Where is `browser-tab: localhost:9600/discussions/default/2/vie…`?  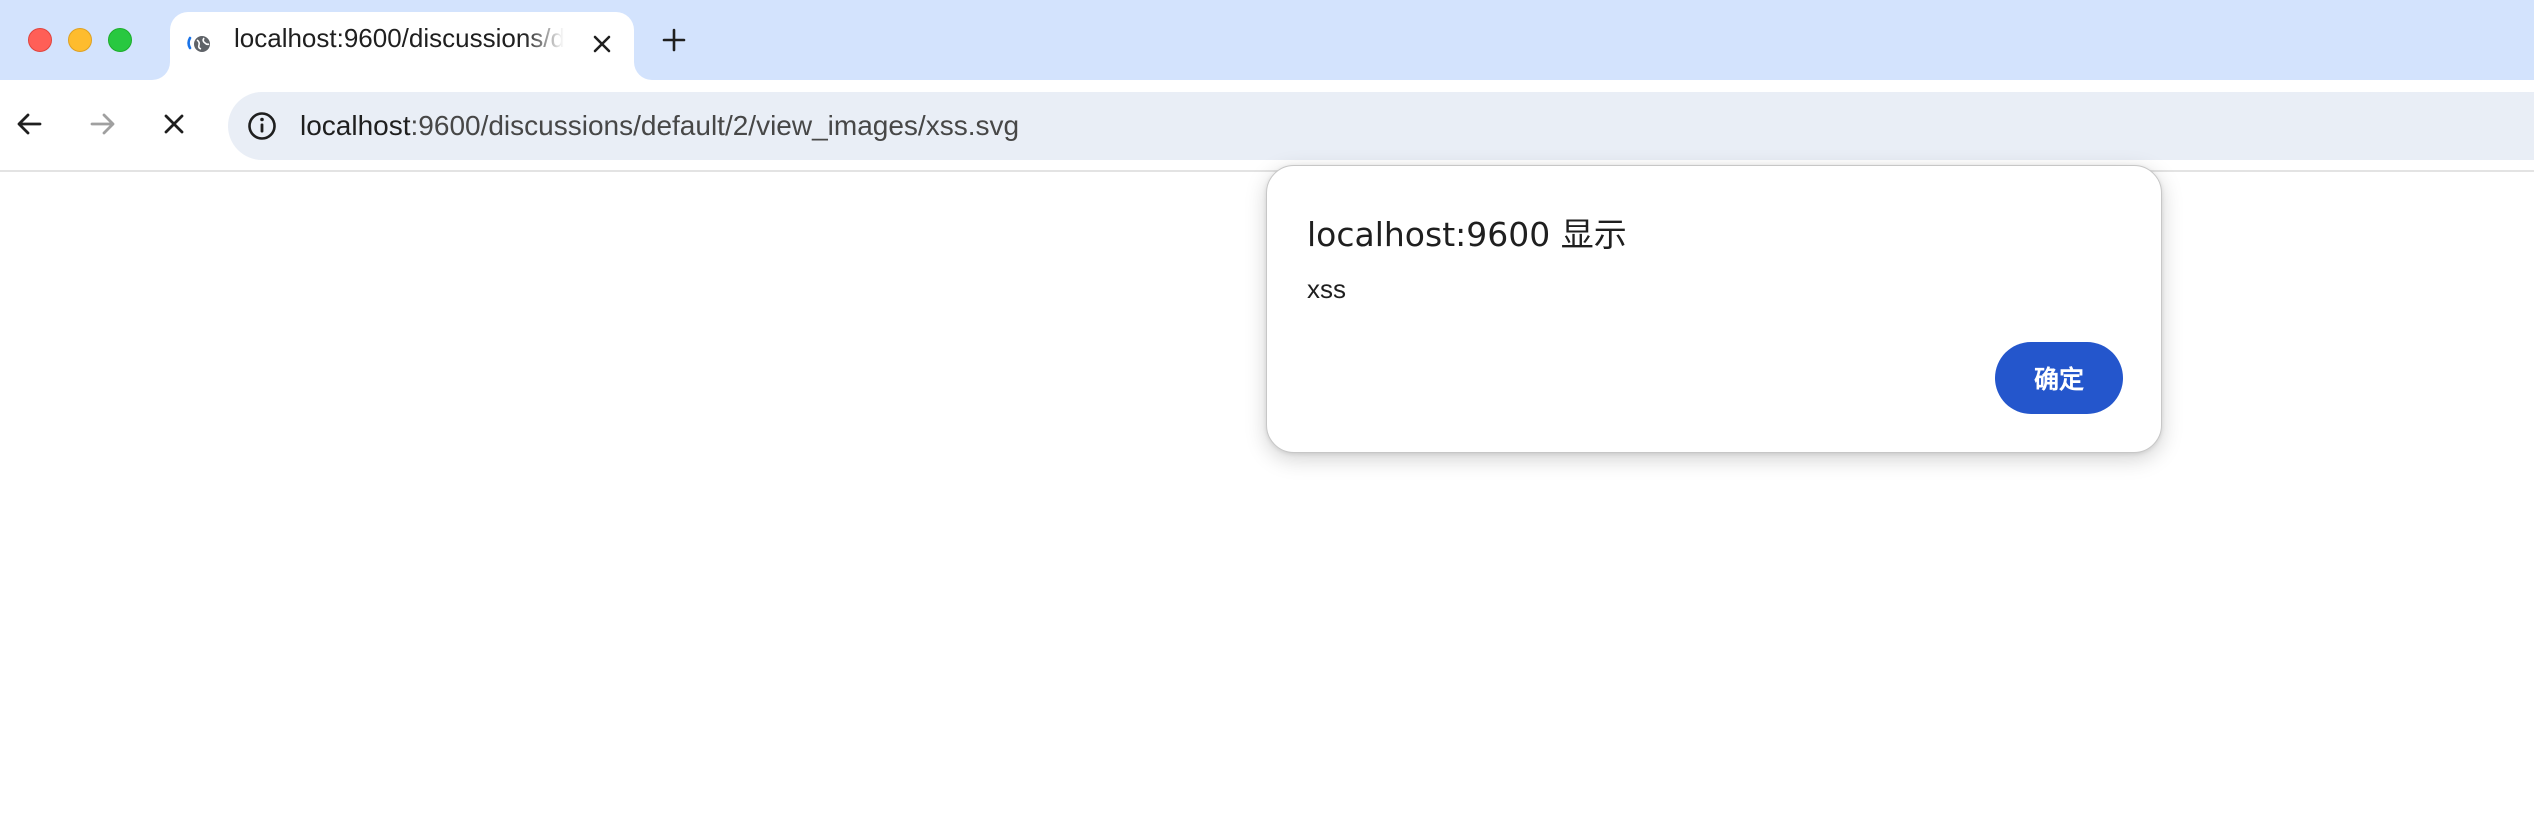
browser-tab: localhost:9600/discussions/default/2/vie… is located at coordinates (402, 46).